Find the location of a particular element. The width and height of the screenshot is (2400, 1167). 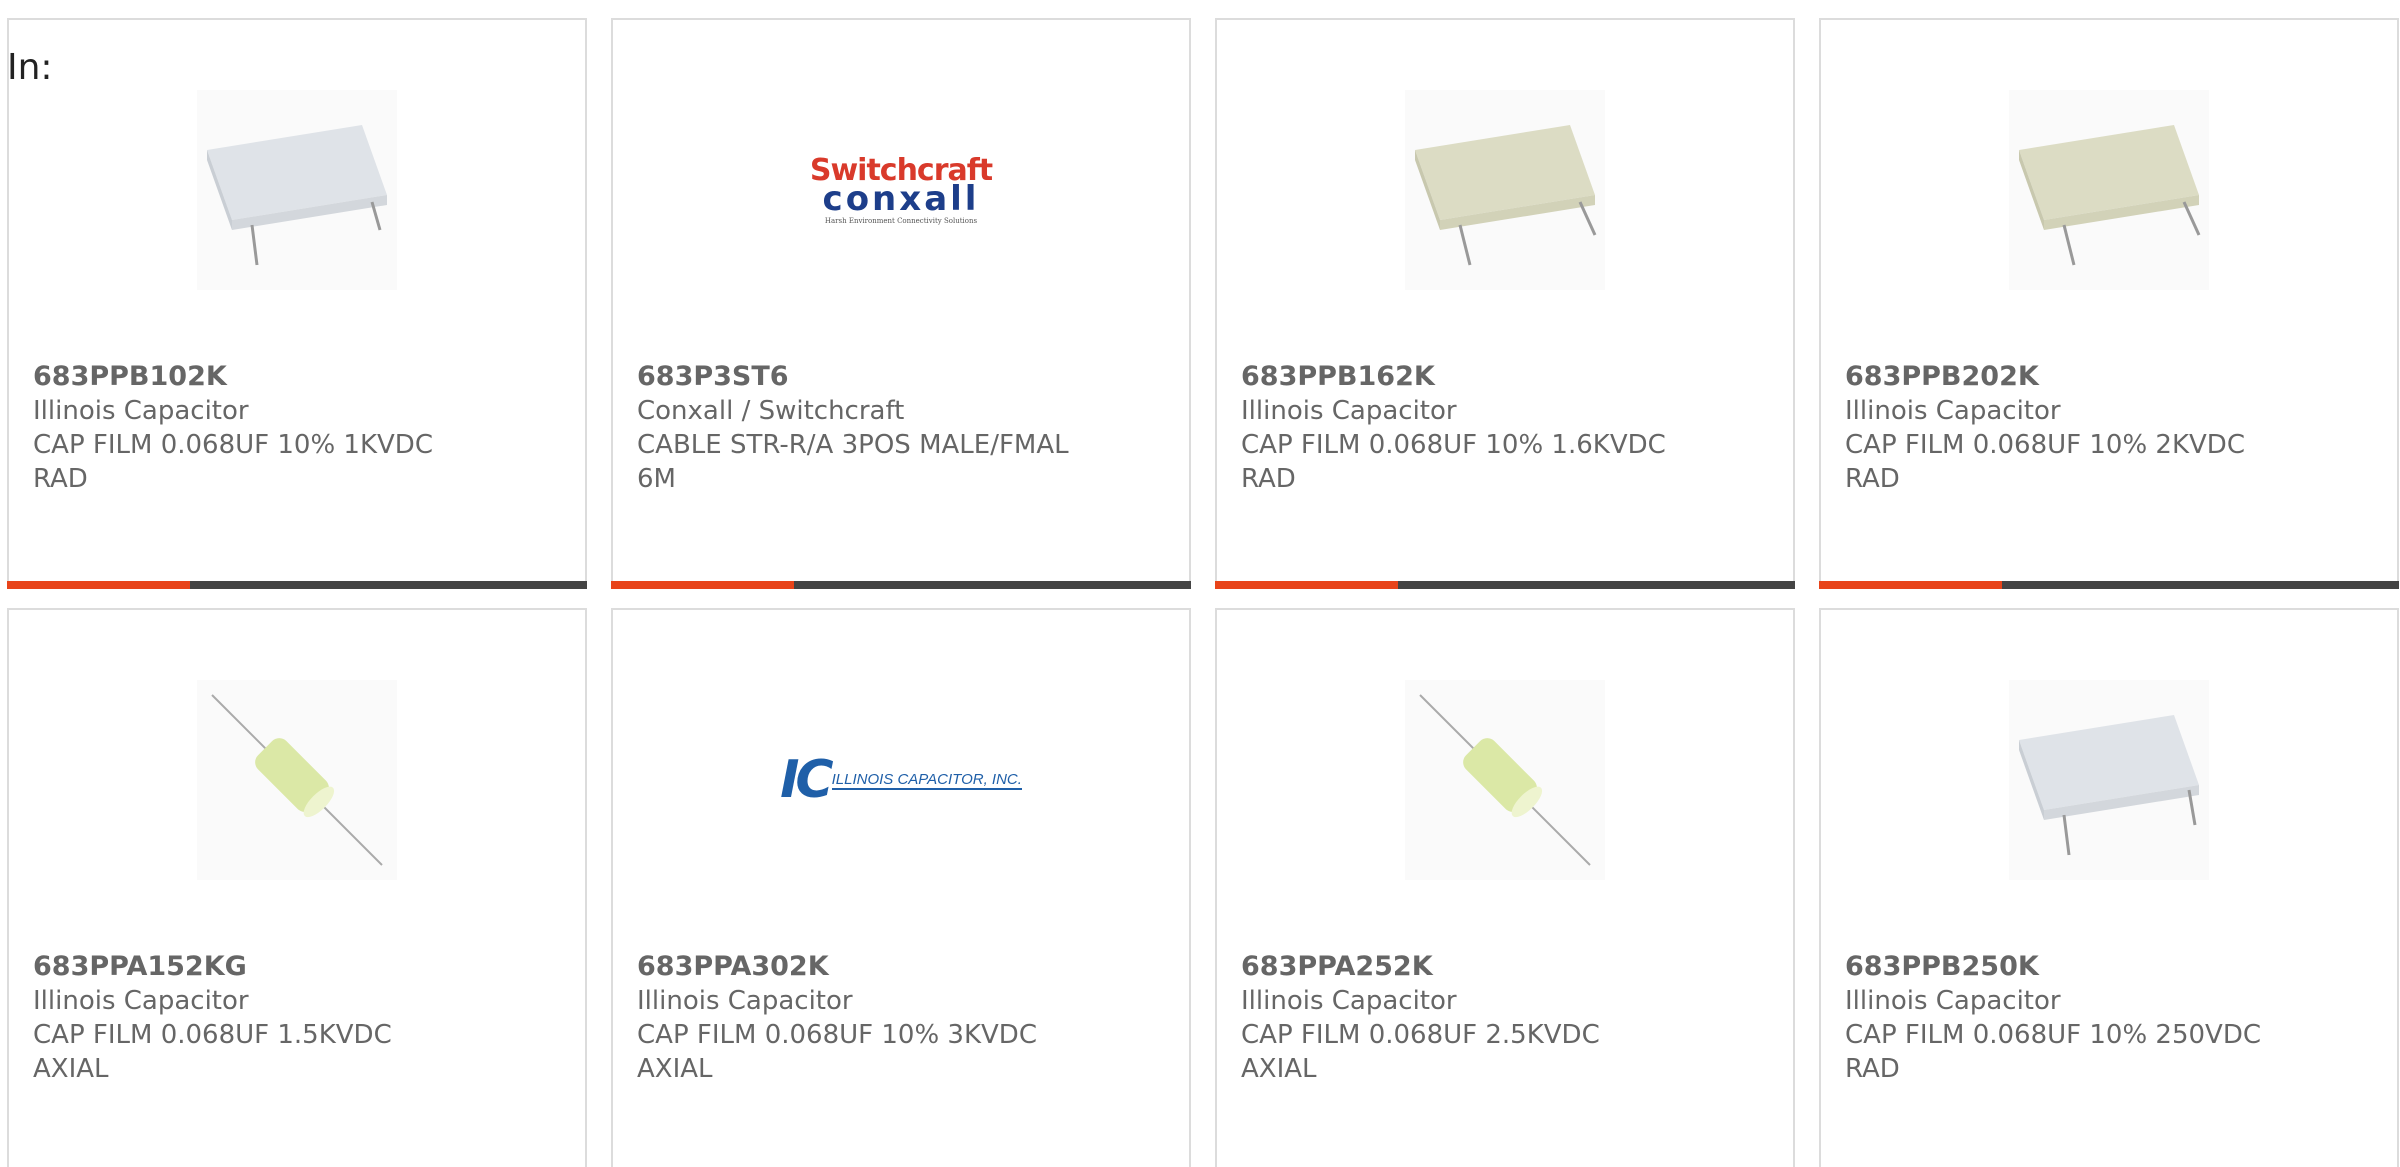

part-number: 683PPB202K is located at coordinates (2105, 377).